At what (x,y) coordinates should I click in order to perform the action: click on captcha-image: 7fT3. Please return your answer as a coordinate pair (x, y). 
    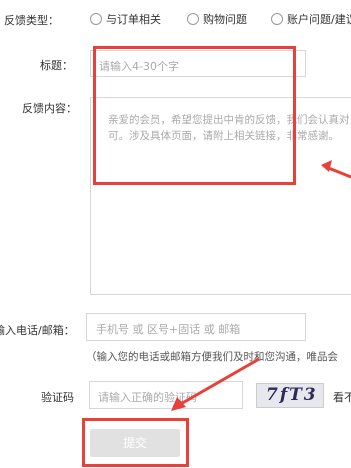
    Looking at the image, I should click on (290, 395).